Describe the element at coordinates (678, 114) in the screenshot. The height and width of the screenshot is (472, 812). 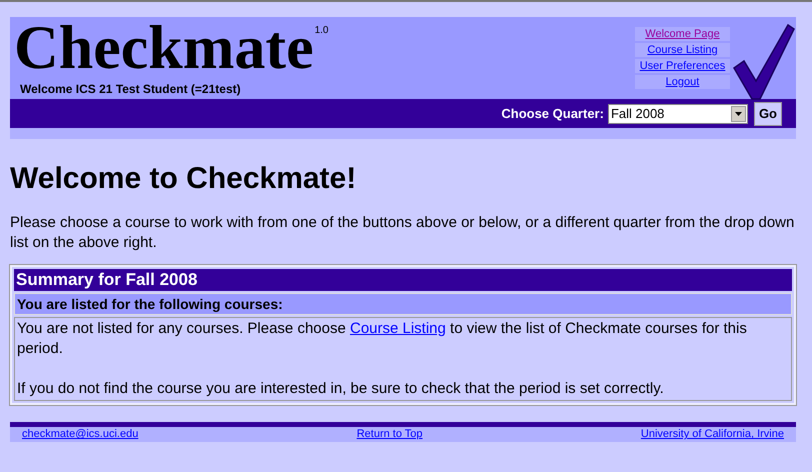
I see `quarter-select: Fall 2008` at that location.